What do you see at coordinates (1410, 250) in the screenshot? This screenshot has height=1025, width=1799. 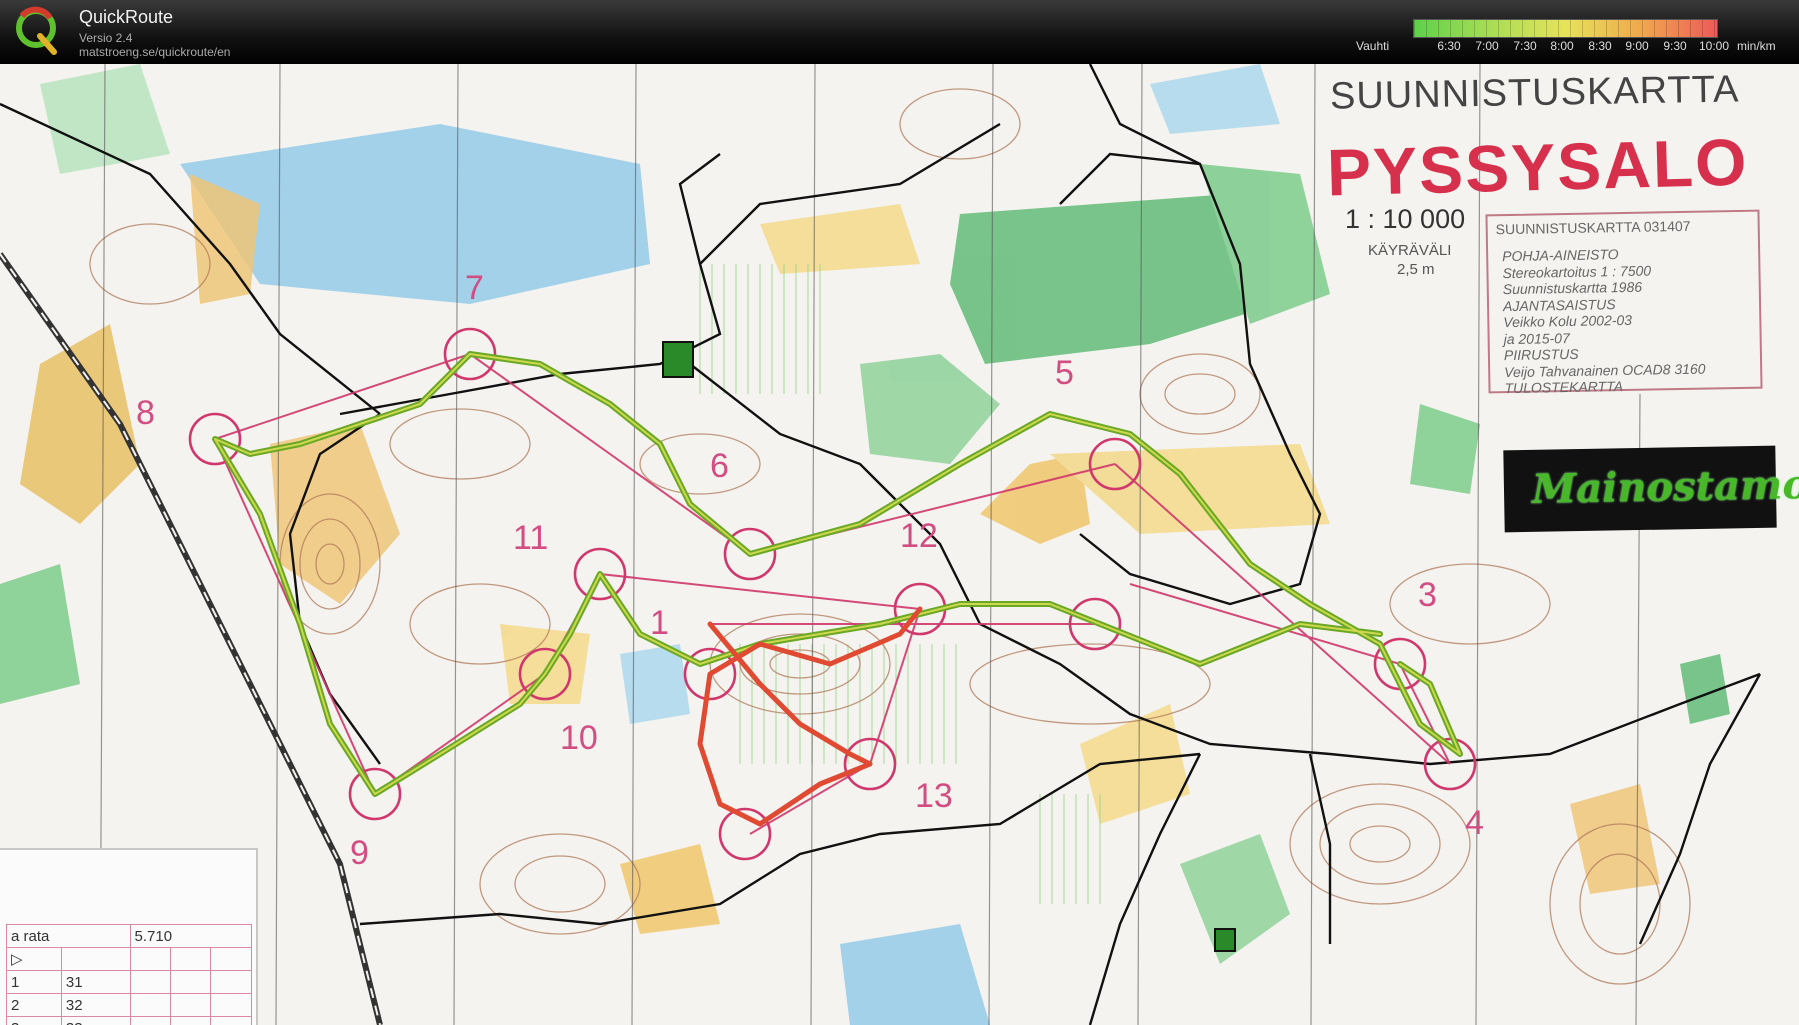 I see `contour-interval-label: KÄYRÄVÄLI` at bounding box center [1410, 250].